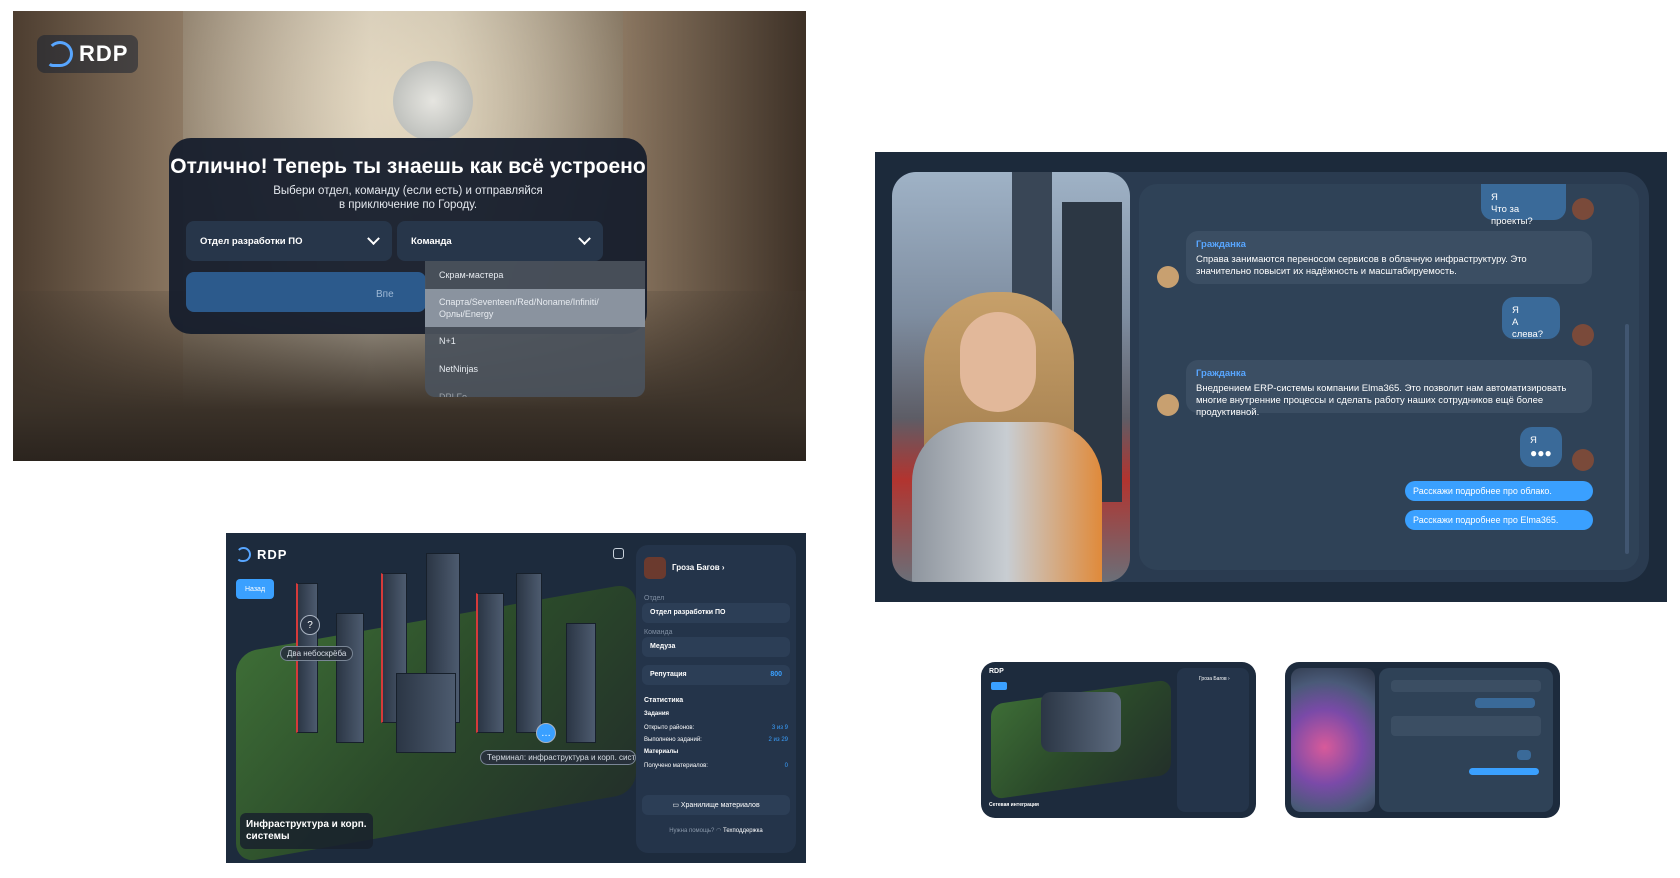  What do you see at coordinates (1627, 439) in the screenshot?
I see `chat-scrollbar` at bounding box center [1627, 439].